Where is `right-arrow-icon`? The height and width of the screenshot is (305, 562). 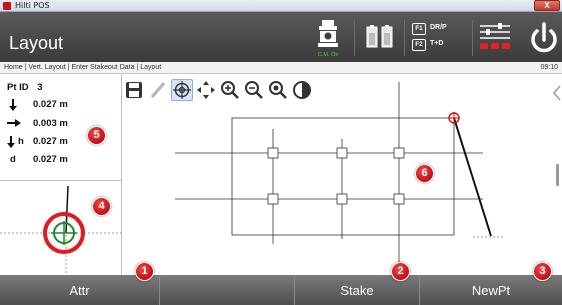
right-arrow-icon is located at coordinates (14, 123).